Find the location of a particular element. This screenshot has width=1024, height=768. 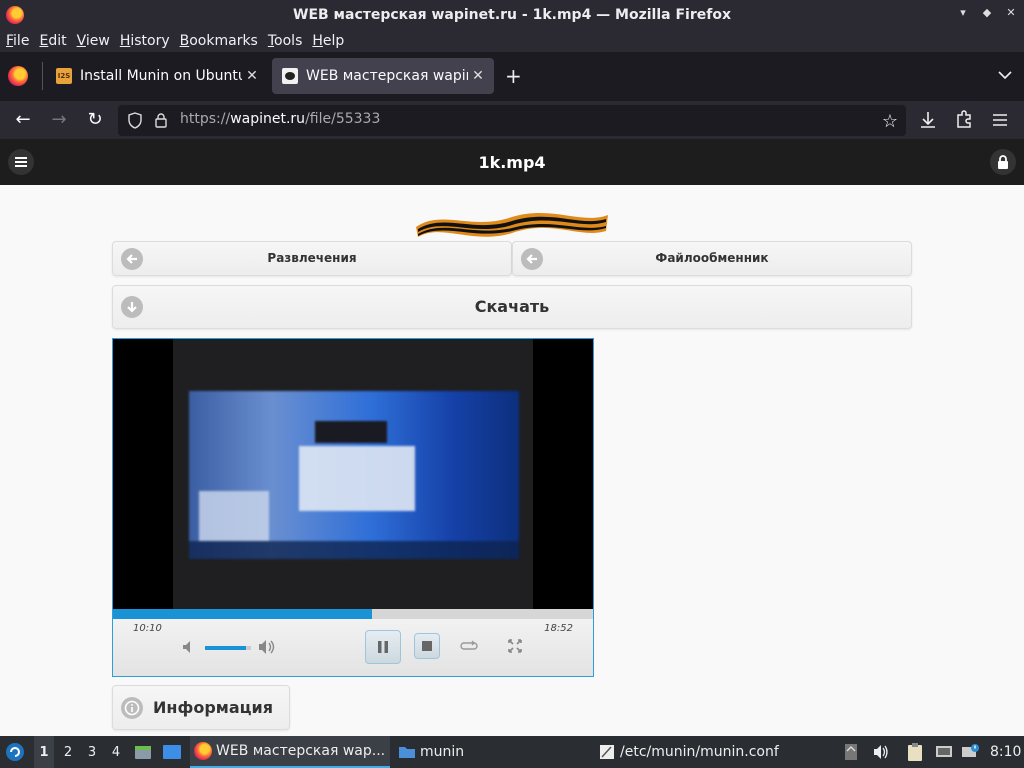

nav-entertainment-label: Развлечения is located at coordinates (312, 258).